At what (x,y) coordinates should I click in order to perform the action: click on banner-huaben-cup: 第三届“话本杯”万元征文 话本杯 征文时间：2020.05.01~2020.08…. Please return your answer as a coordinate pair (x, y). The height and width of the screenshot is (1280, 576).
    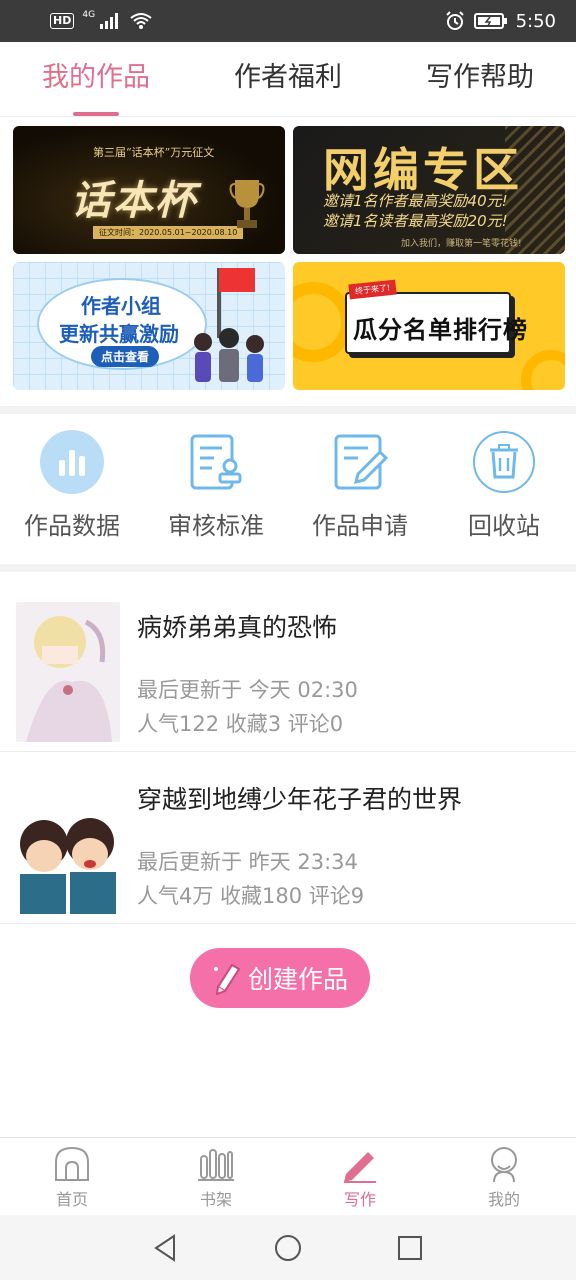
    Looking at the image, I should click on (149, 190).